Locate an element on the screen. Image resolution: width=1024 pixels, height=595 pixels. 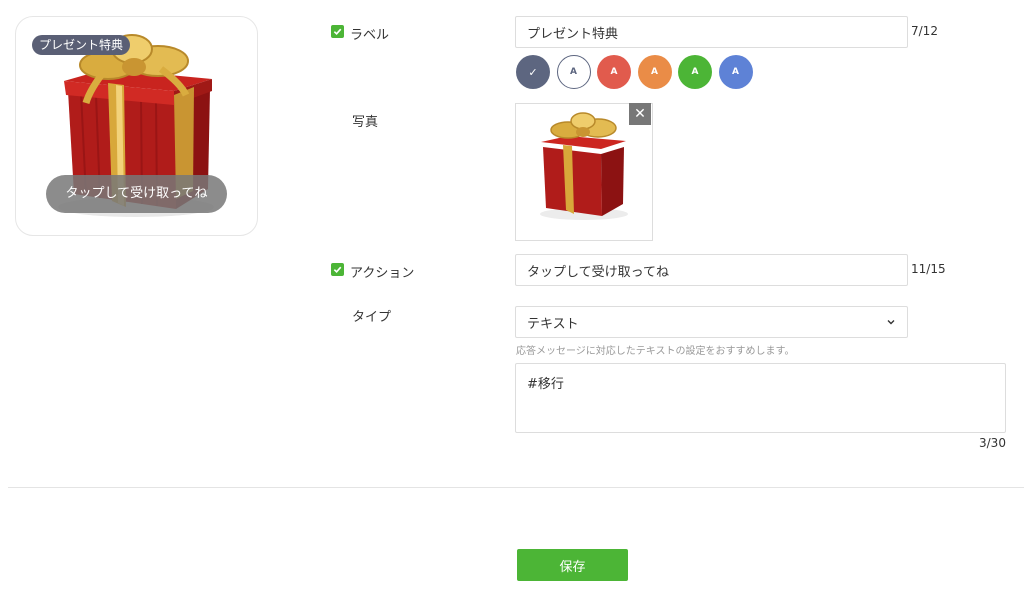
text-textarea: #移行 is located at coordinates (760, 398).